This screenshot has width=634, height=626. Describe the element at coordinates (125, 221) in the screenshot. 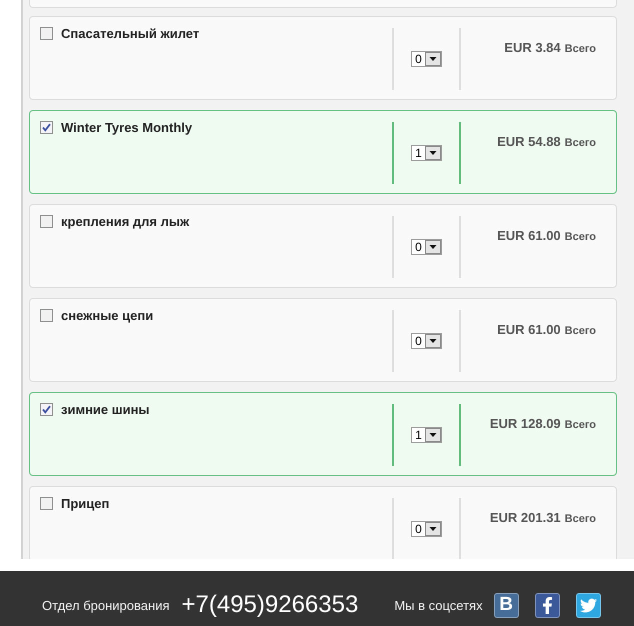

I see `product-name: крепления для лыж` at that location.